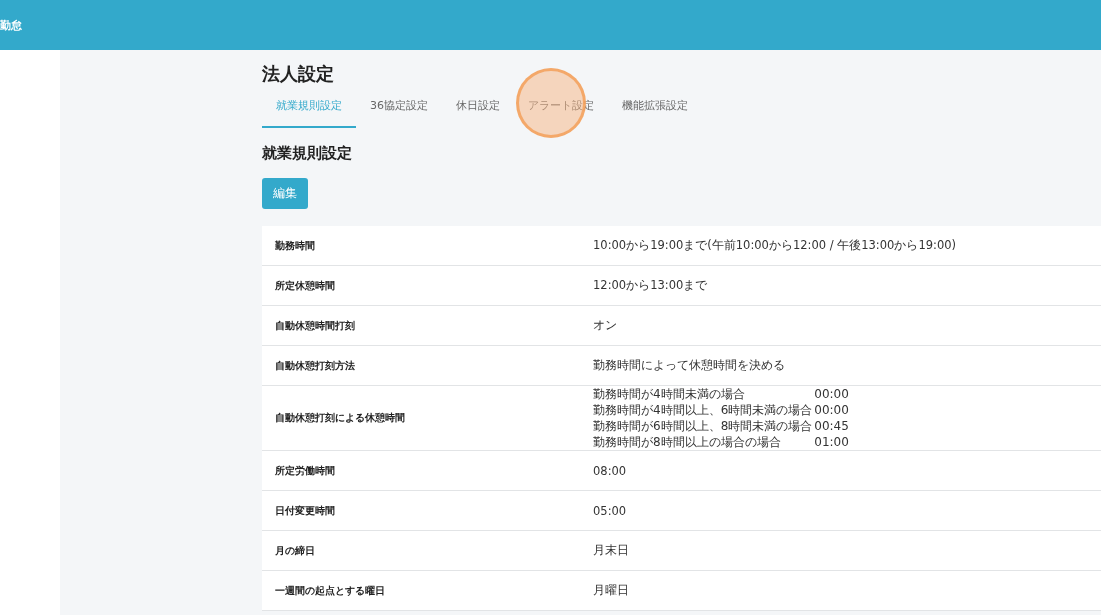  I want to click on setting-value: オン, so click(605, 325).